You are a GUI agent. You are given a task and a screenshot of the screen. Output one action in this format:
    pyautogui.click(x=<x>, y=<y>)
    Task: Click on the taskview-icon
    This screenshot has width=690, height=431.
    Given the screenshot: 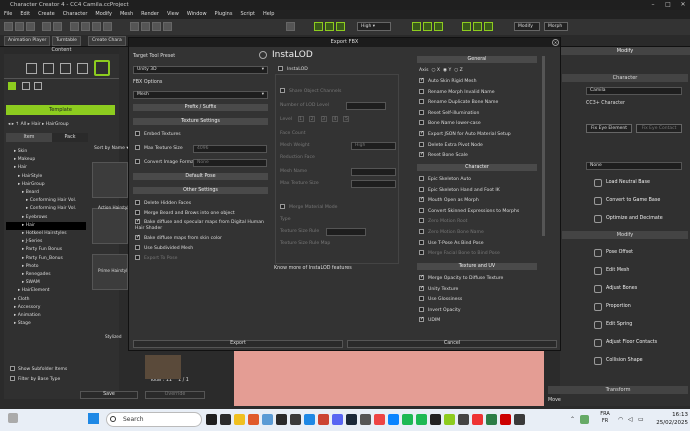 What is the action you would take?
    pyautogui.click(x=211, y=419)
    